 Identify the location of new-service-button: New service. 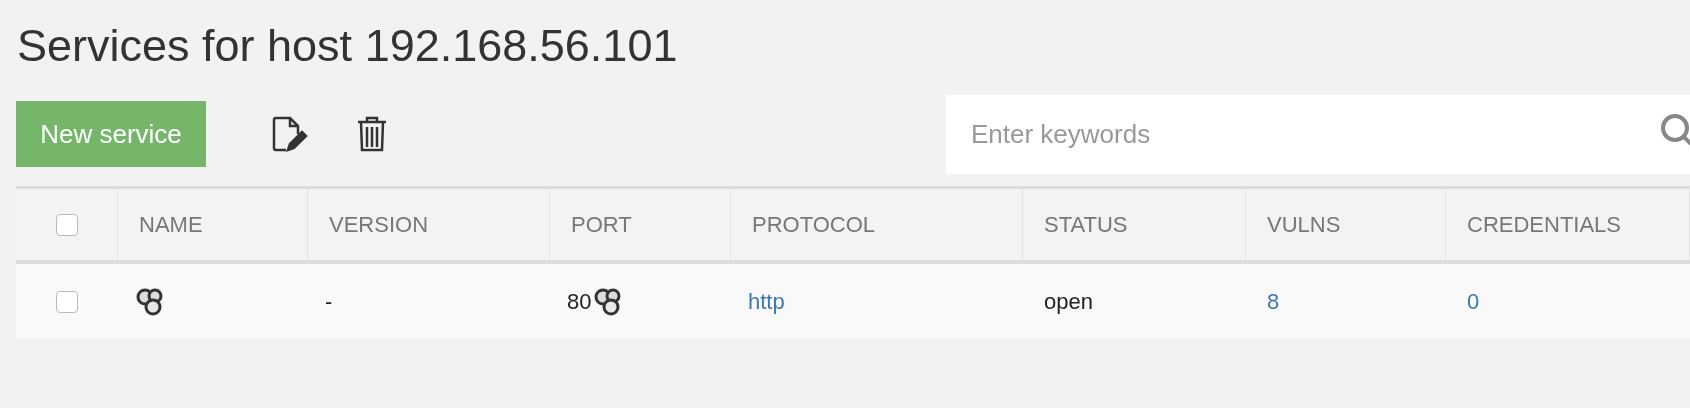
(111, 134).